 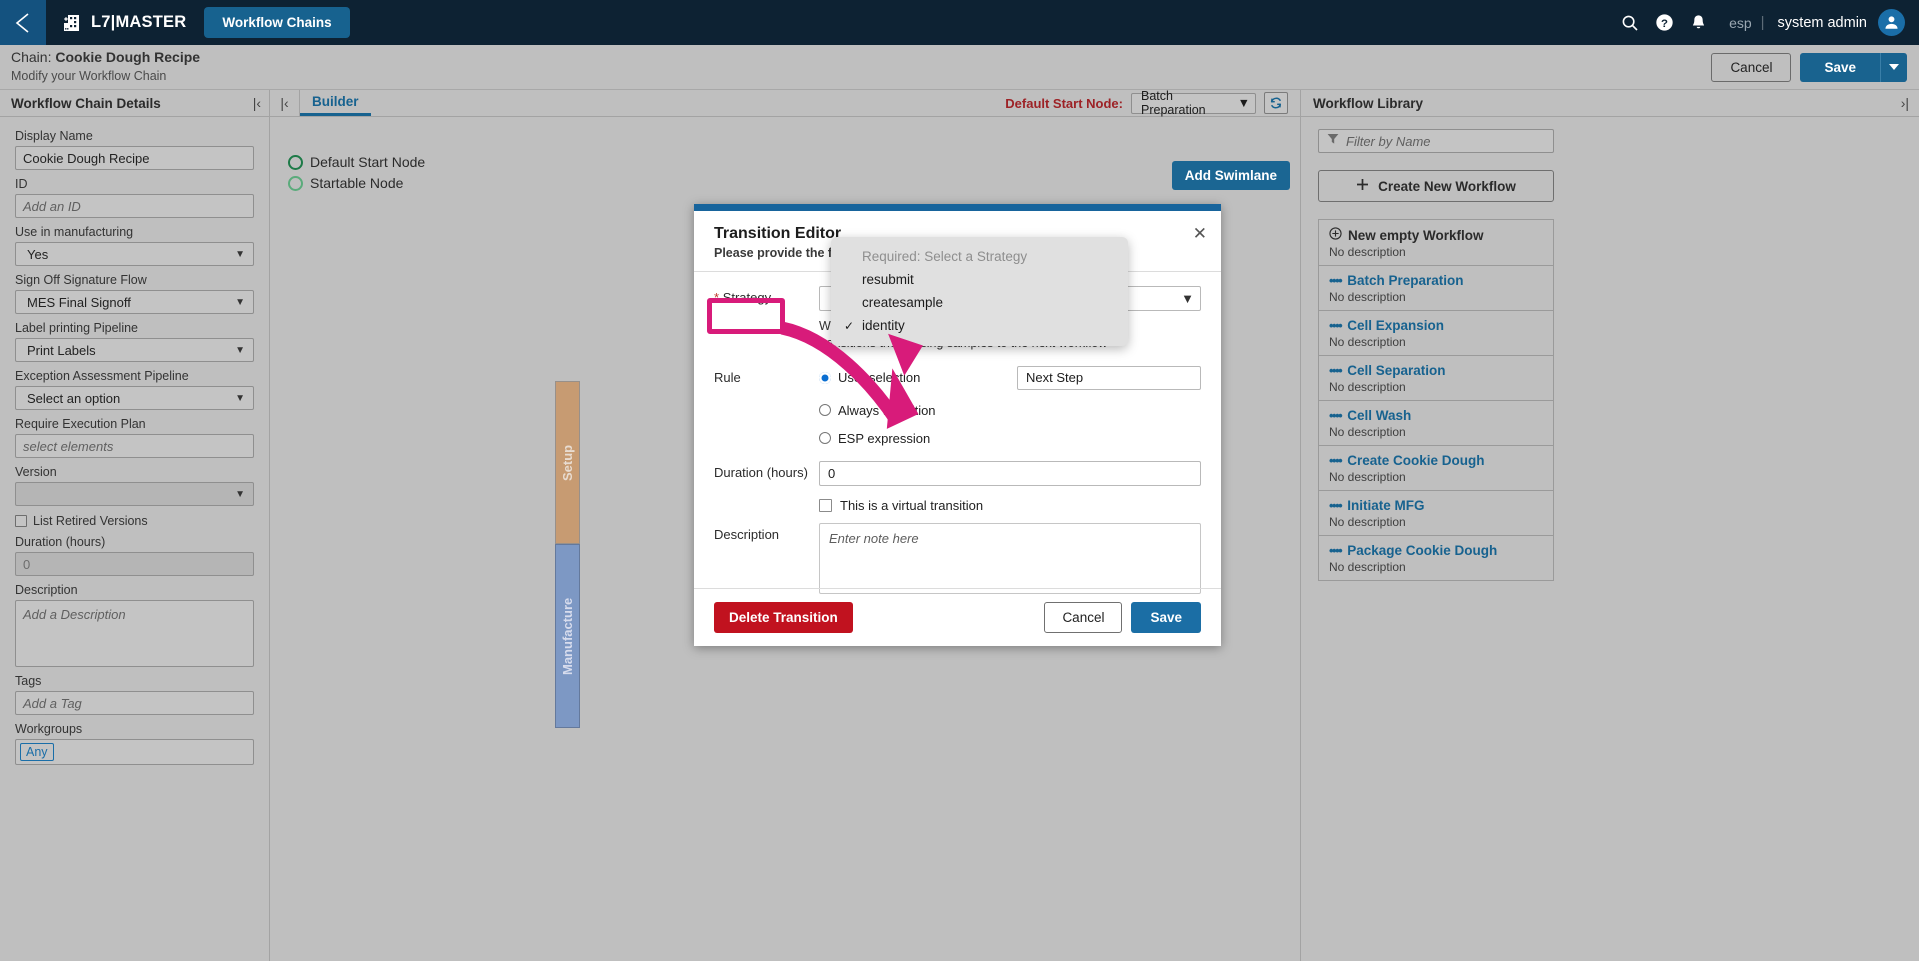 What do you see at coordinates (825, 505) in the screenshot?
I see `virtual-transition-checkbox` at bounding box center [825, 505].